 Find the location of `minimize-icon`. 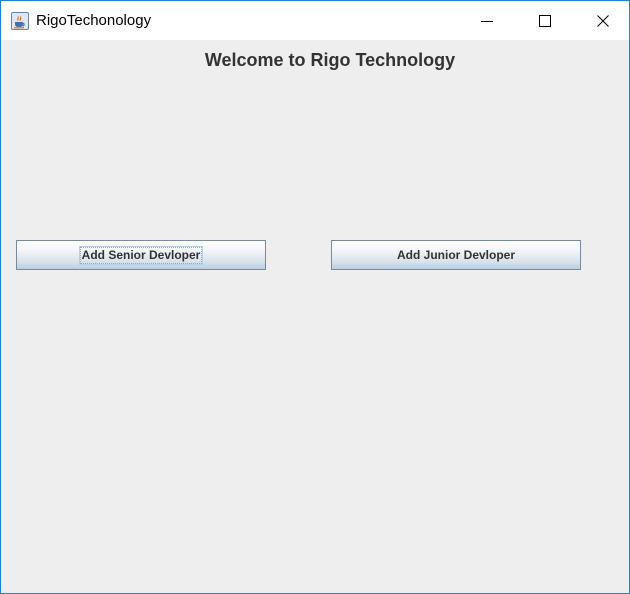

minimize-icon is located at coordinates (487, 21).